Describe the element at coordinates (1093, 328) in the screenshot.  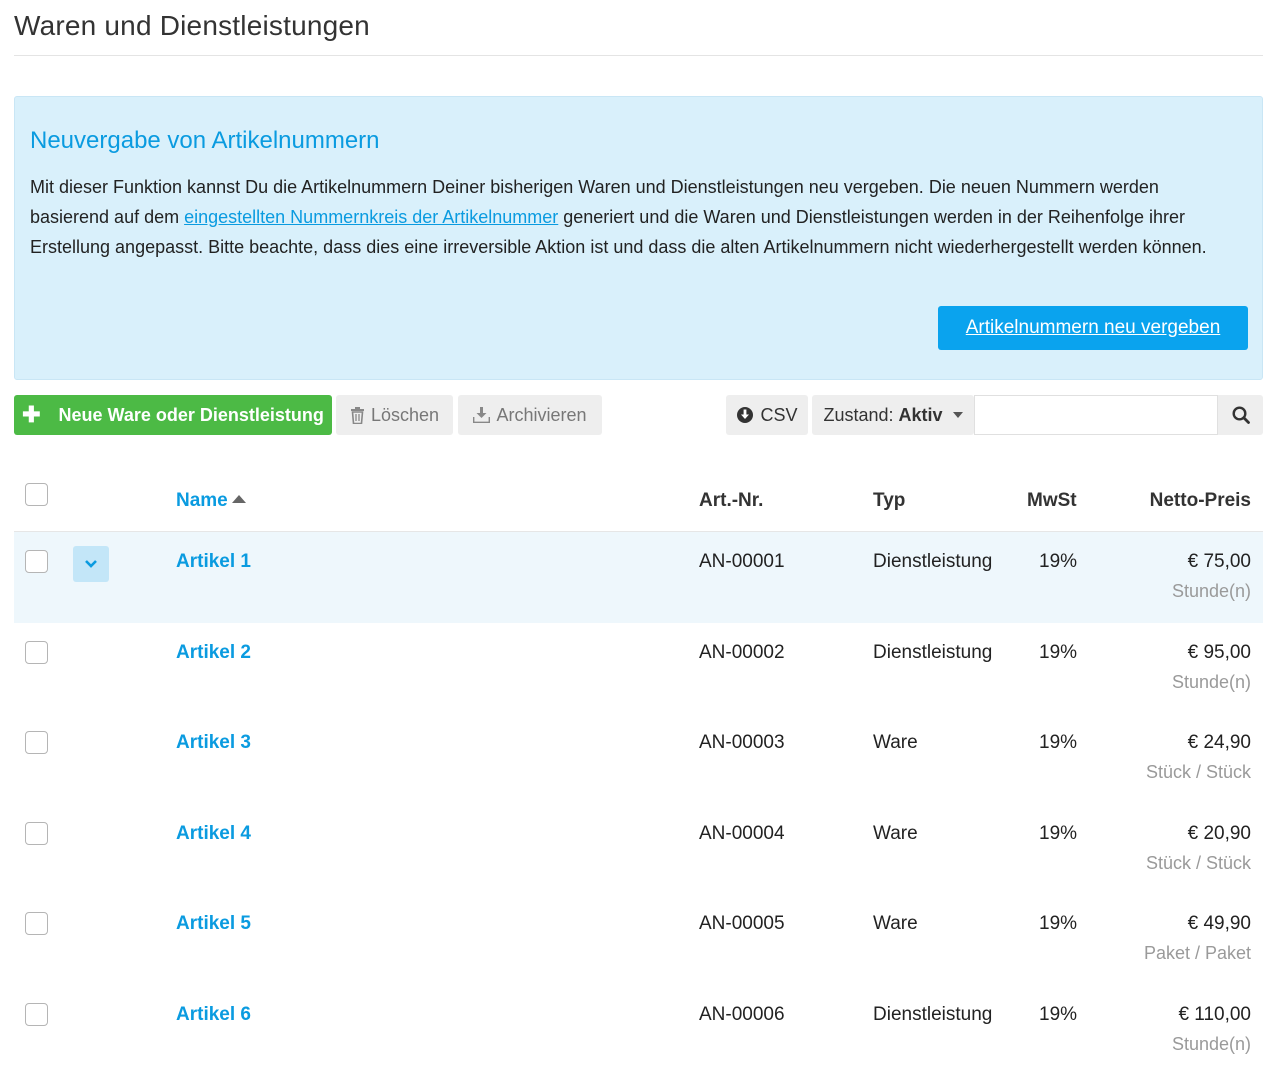
I see `renumber-articles-button: Artikelnummern neu vergeben` at that location.